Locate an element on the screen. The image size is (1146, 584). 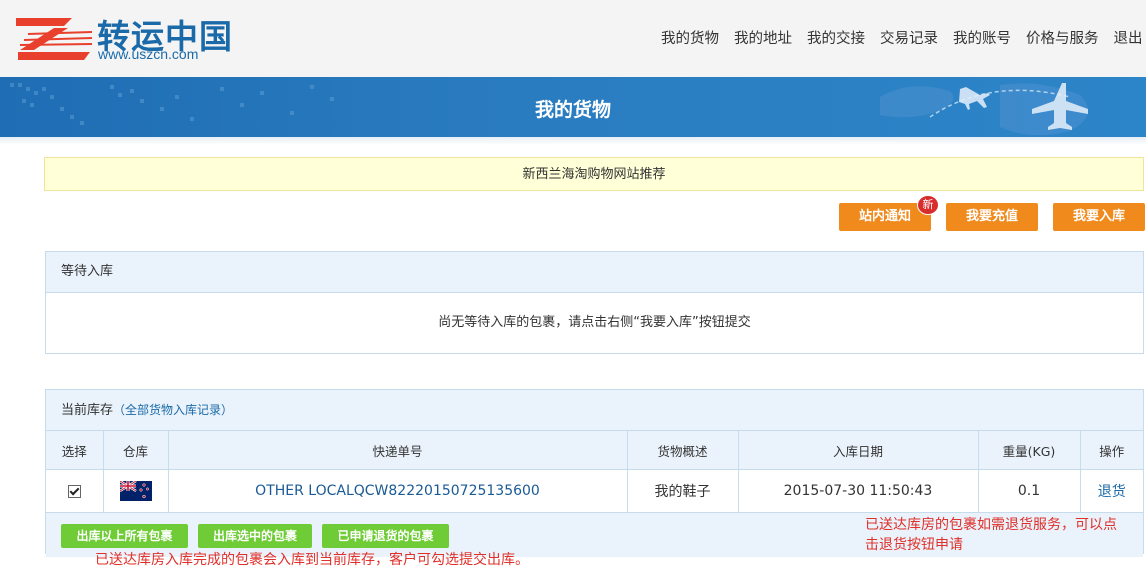
logo-mark-icon is located at coordinates (54, 39).